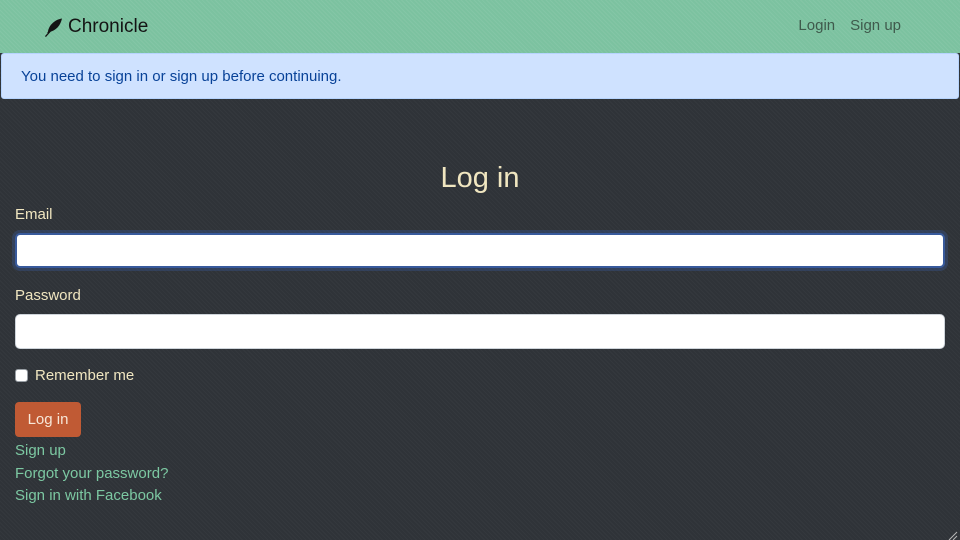 The width and height of the screenshot is (960, 540). I want to click on email-field, so click(480, 250).